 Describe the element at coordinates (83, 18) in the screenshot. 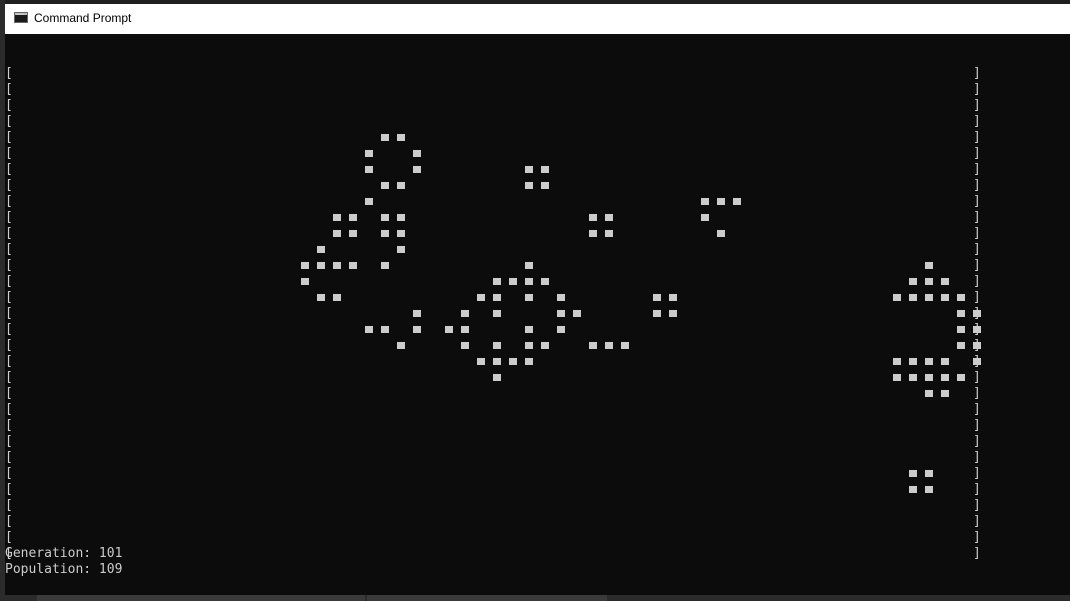

I see `window-title: Command Prompt` at that location.